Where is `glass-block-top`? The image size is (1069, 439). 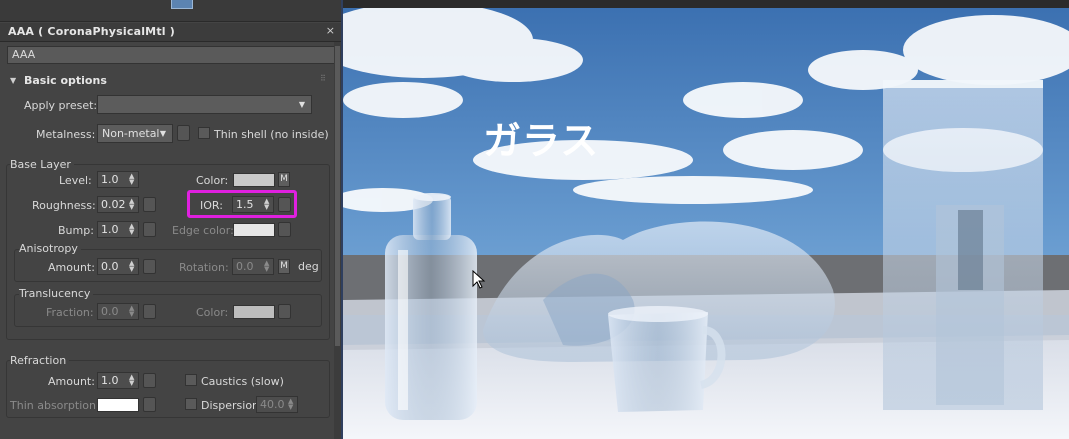
glass-block-top is located at coordinates (963, 84).